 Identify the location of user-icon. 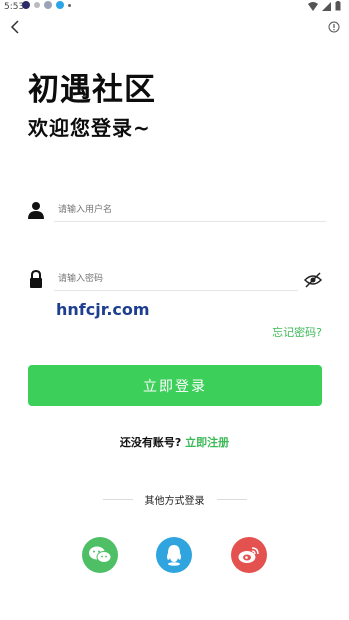
(36, 210).